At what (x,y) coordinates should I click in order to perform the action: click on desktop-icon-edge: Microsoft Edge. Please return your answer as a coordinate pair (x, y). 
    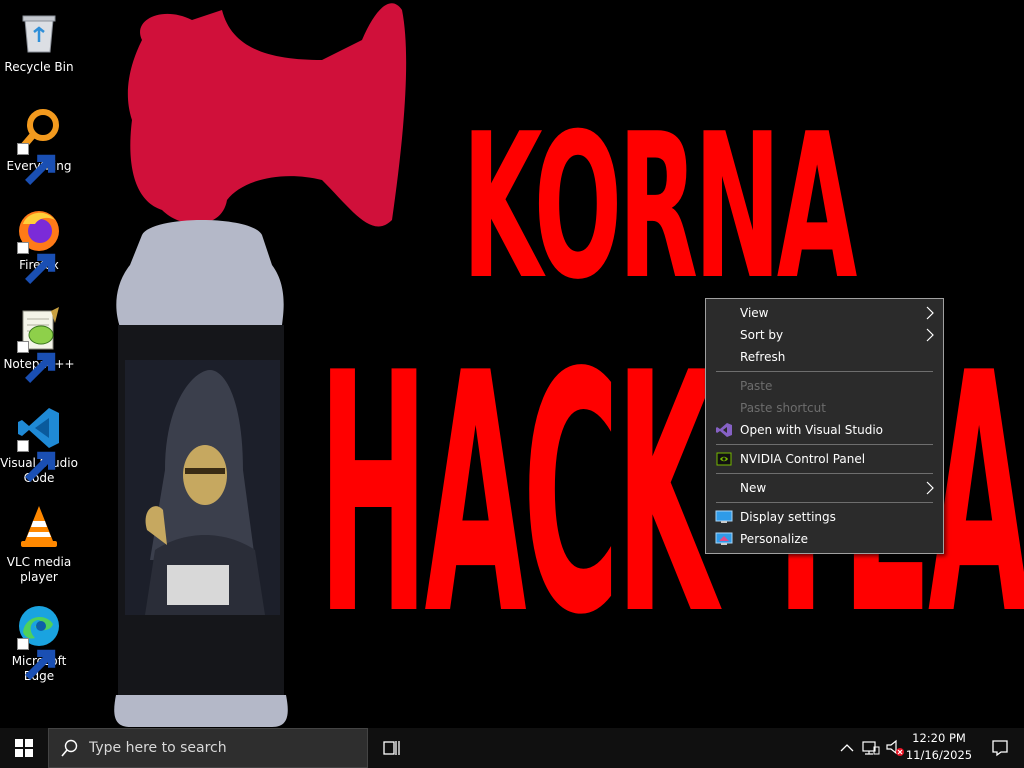
    Looking at the image, I should click on (39, 643).